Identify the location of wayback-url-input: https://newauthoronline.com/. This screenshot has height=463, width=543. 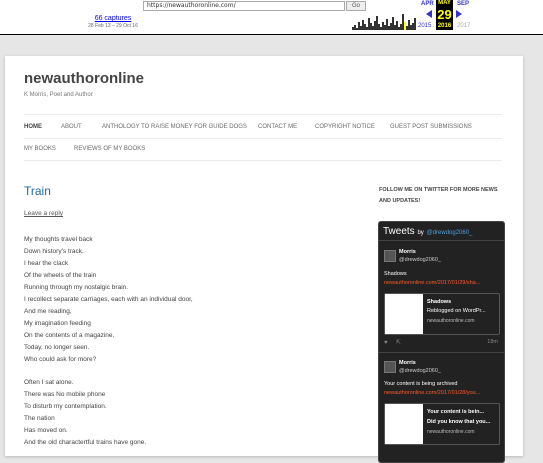
(244, 6).